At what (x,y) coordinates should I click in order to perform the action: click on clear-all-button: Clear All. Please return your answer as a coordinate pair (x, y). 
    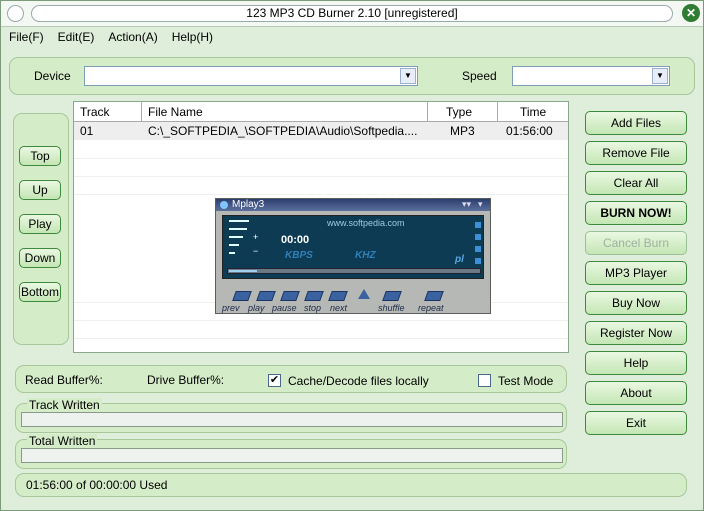
    Looking at the image, I should click on (636, 183).